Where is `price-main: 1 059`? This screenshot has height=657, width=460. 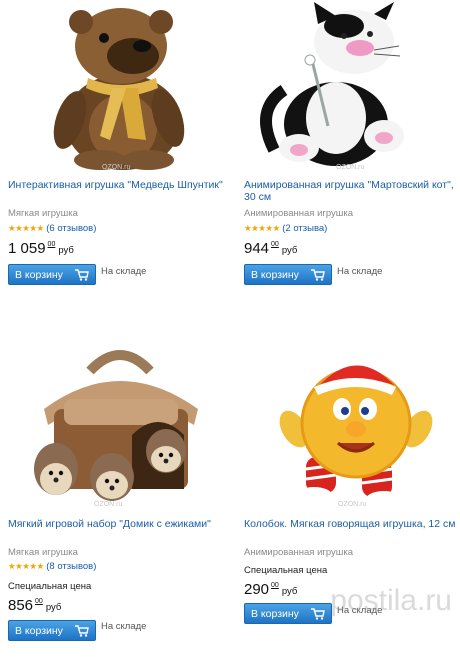
price-main: 1 059 is located at coordinates (27, 248).